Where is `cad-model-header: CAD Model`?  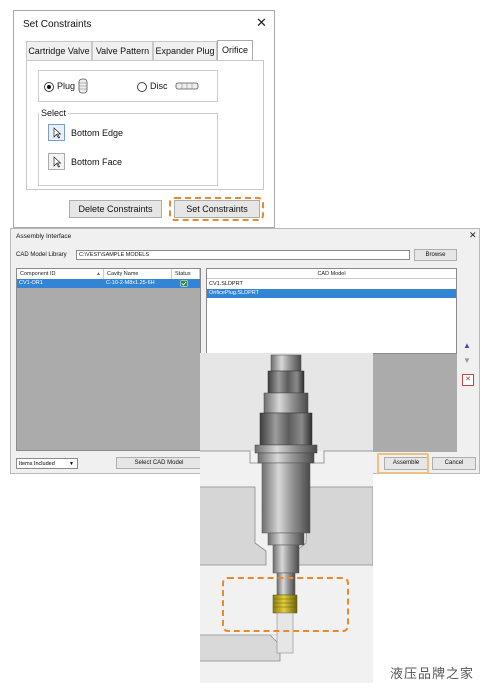
cad-model-header: CAD Model is located at coordinates (331, 274).